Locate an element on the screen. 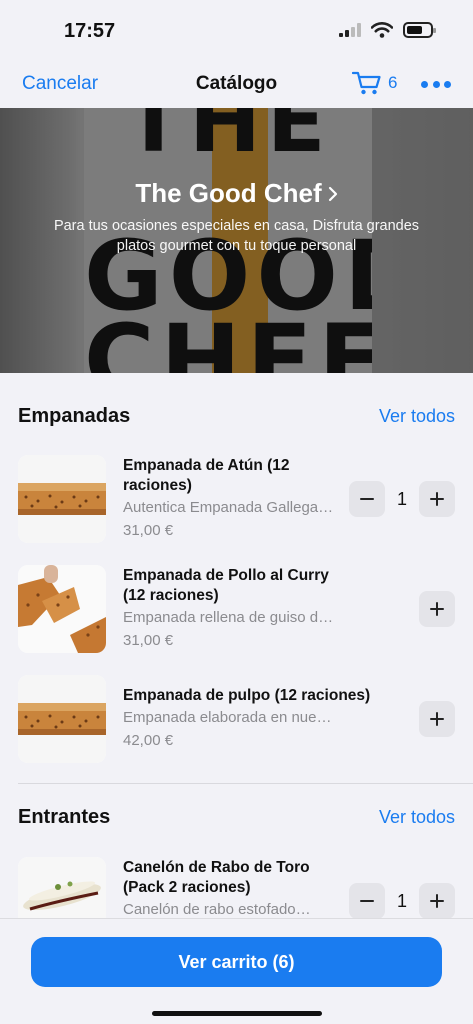 This screenshot has width=473, height=1024. more-options-button is located at coordinates (436, 84).